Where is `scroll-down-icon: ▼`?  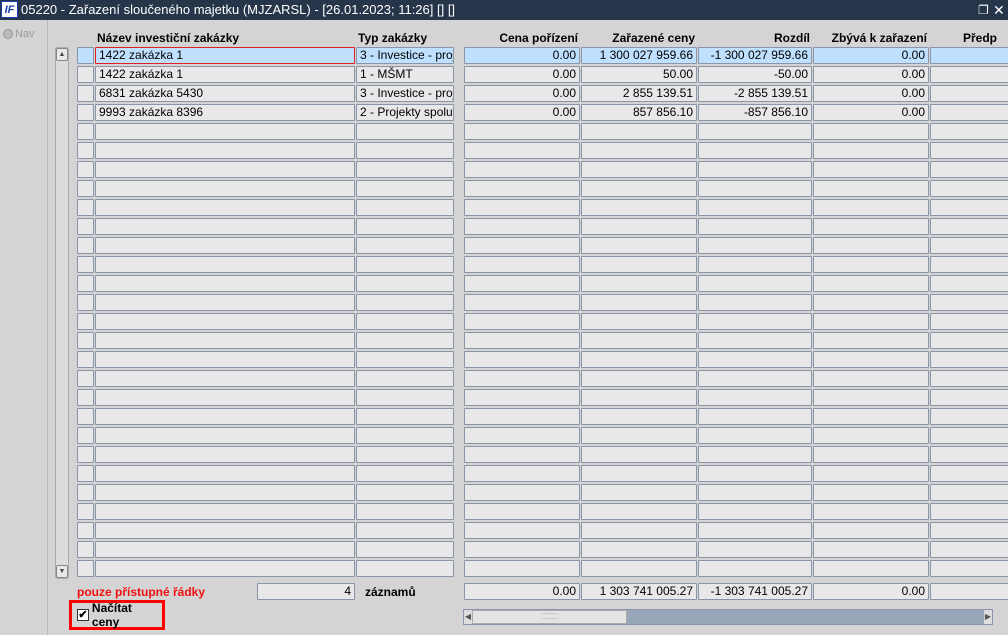
scroll-down-icon: ▼ is located at coordinates (62, 571).